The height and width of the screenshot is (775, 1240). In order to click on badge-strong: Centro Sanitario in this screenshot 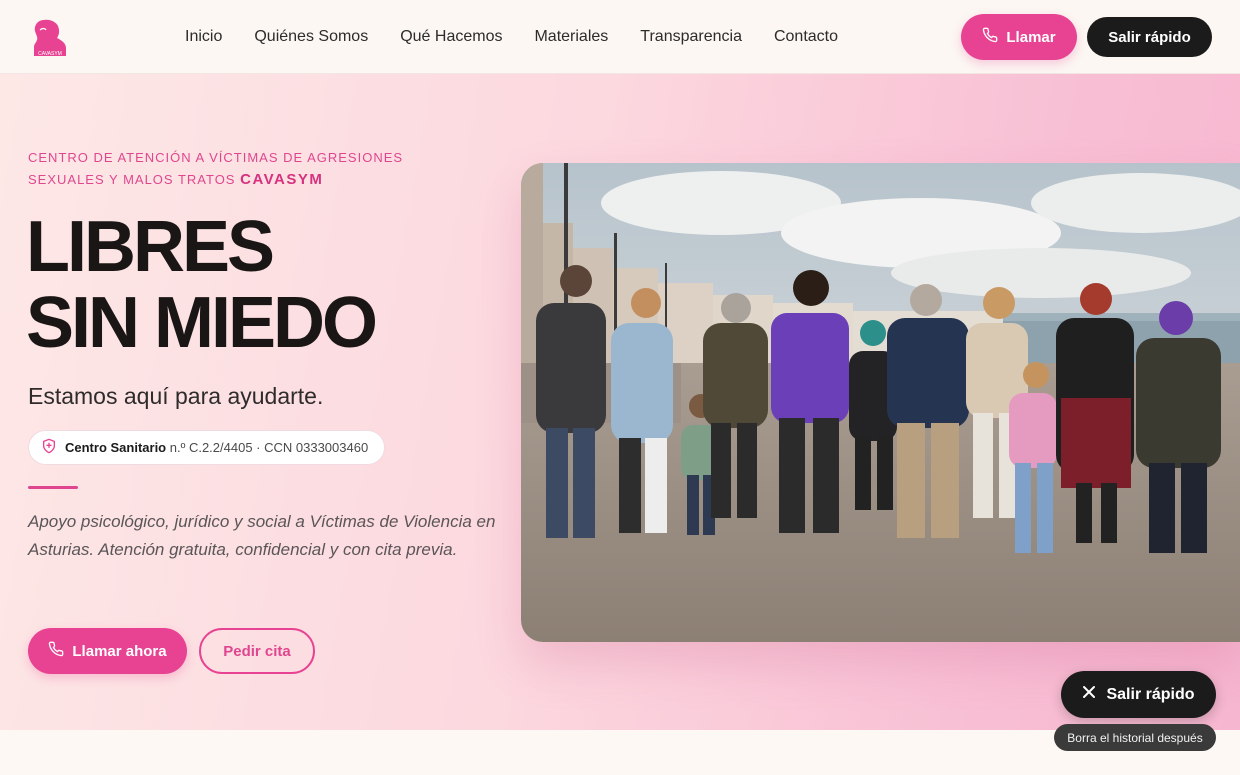, I will do `click(116, 447)`.